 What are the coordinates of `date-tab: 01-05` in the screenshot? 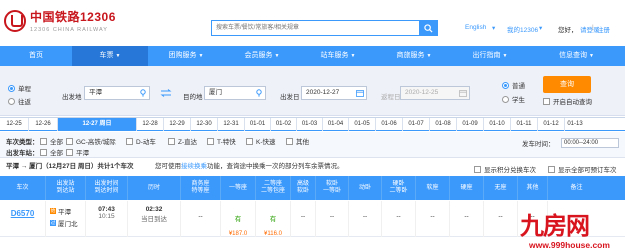 It's located at (362, 124).